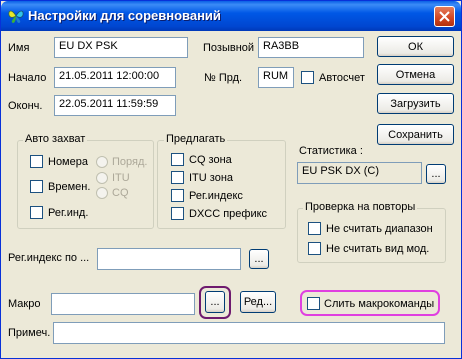 The image size is (462, 359). Describe the element at coordinates (231, 16) in the screenshot. I see `title-bar: Настройки для соревнований` at that location.